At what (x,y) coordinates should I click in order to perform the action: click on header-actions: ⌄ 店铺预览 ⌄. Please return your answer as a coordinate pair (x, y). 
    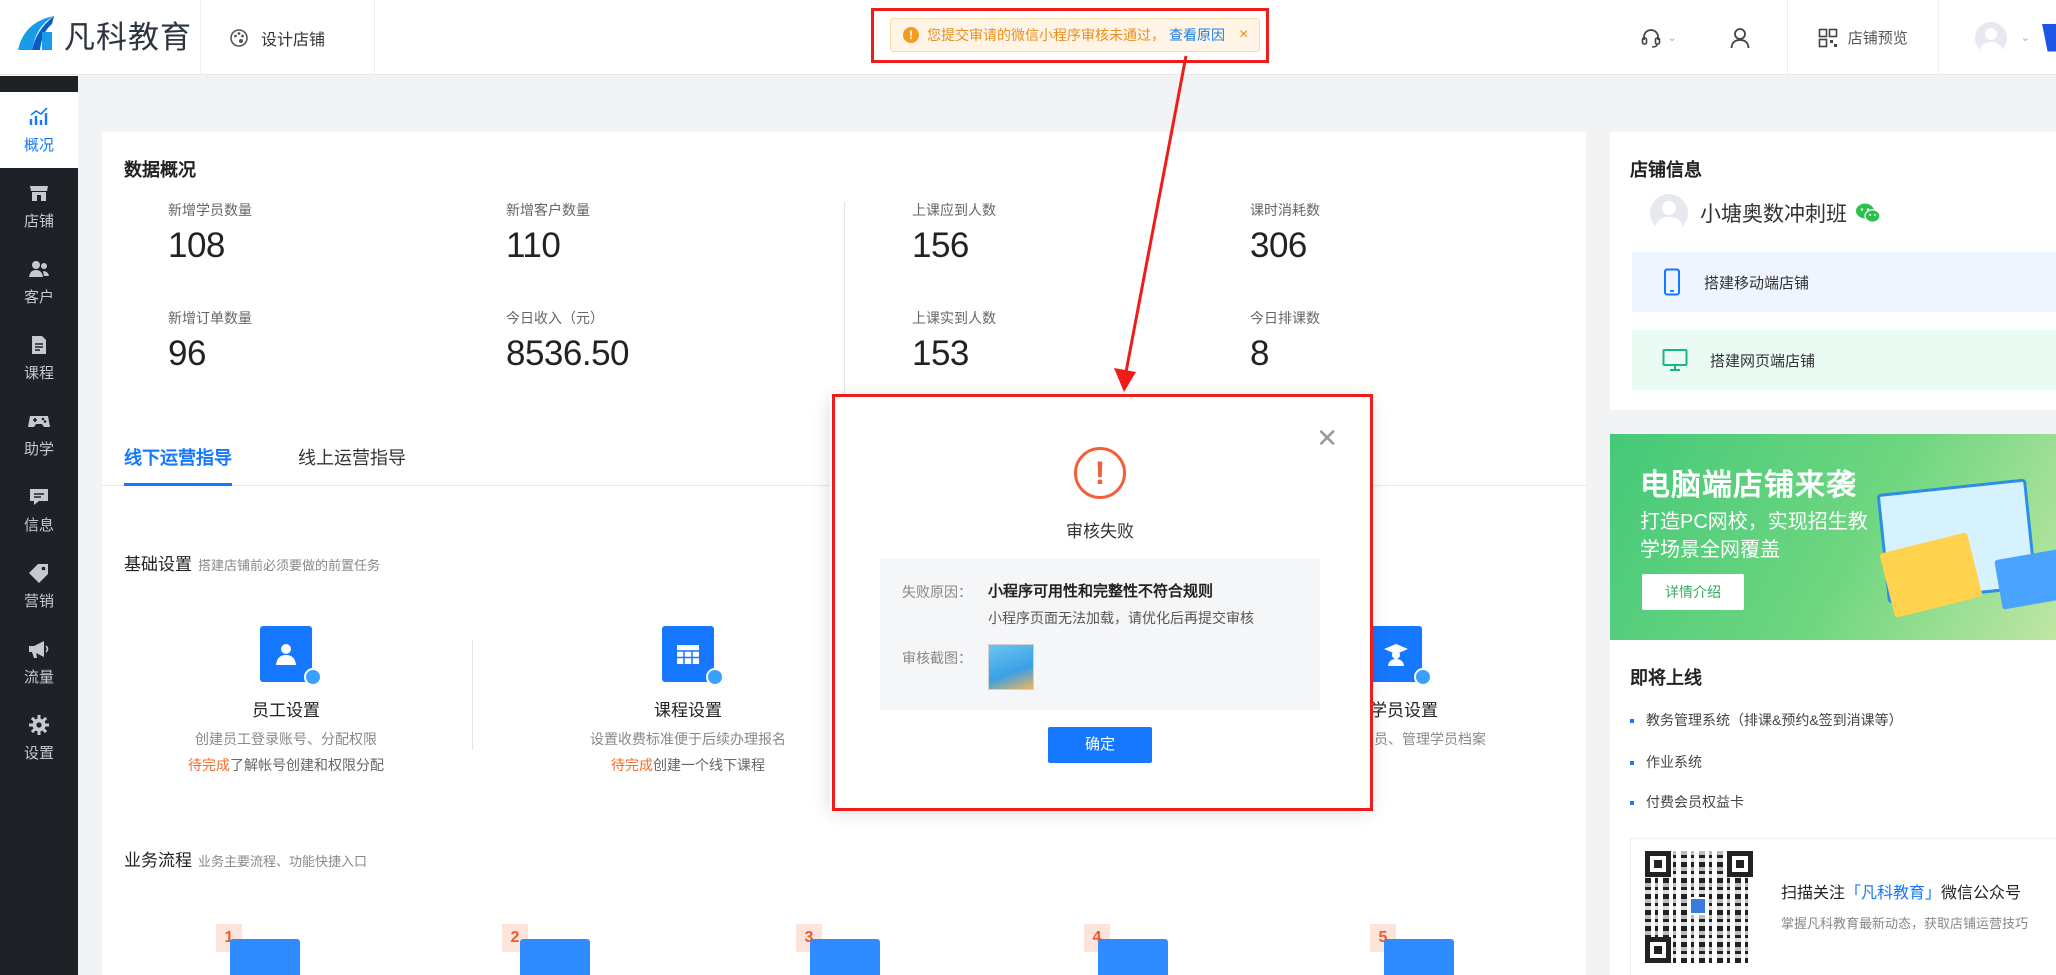
    Looking at the image, I should click on (1840, 37).